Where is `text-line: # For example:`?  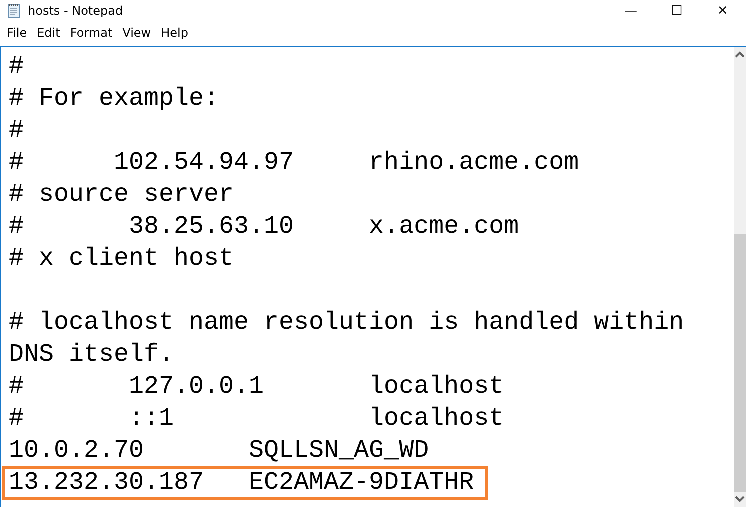 text-line: # For example: is located at coordinates (114, 98).